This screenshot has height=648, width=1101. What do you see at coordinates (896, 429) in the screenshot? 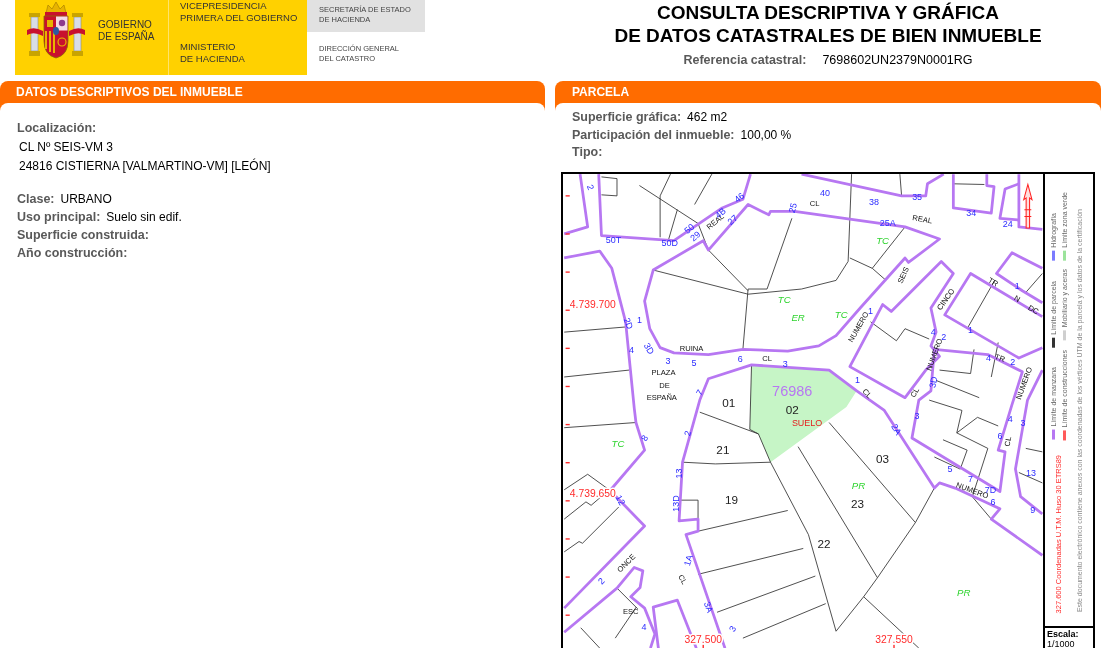
I see `house-number-label: 2A` at bounding box center [896, 429].